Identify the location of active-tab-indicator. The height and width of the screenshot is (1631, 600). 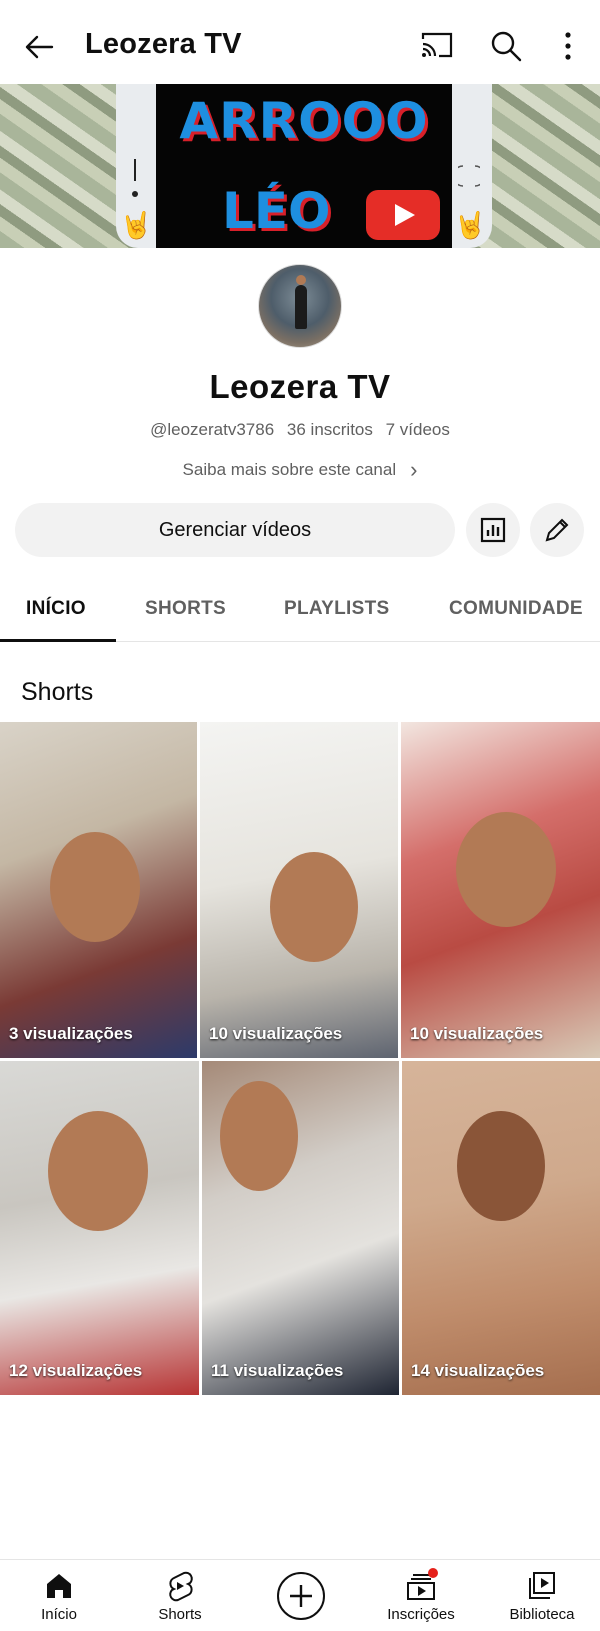
(58, 640).